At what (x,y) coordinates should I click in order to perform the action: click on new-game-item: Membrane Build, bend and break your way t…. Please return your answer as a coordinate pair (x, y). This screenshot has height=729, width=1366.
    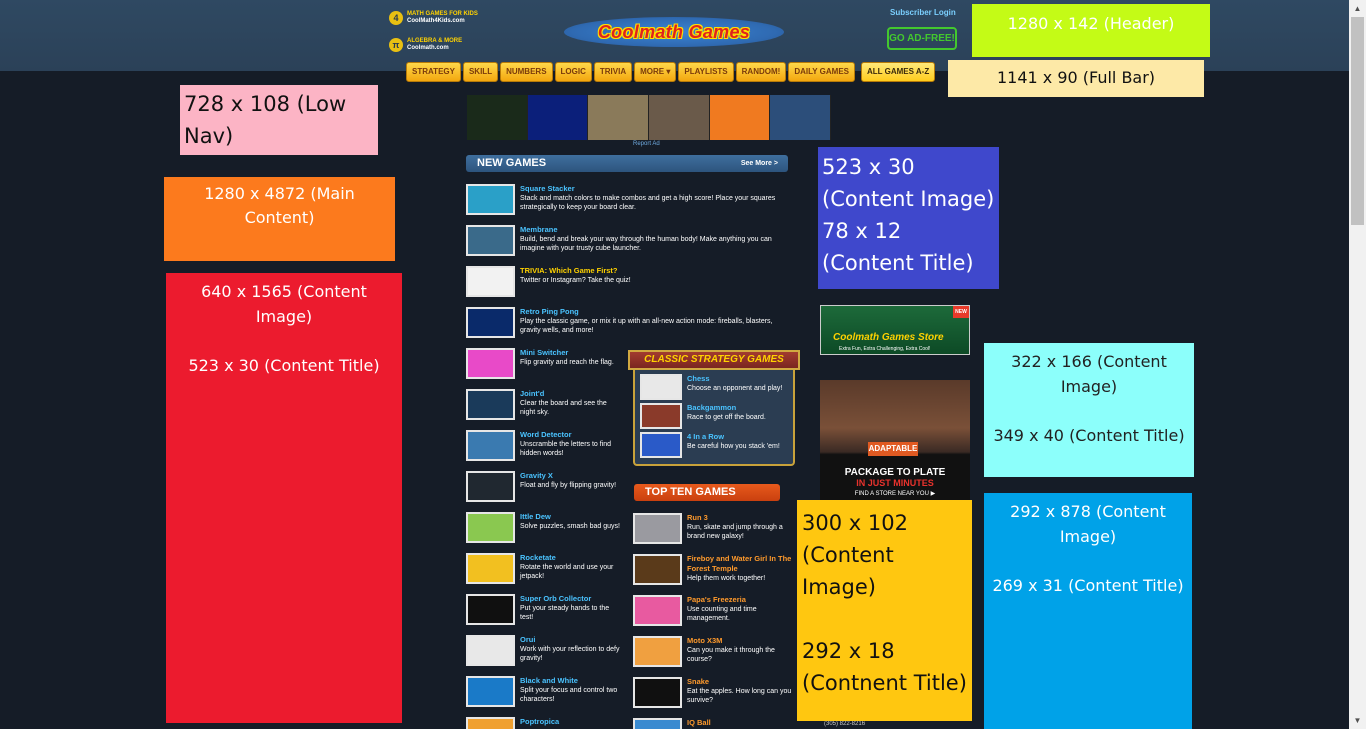
    Looking at the image, I should click on (628, 240).